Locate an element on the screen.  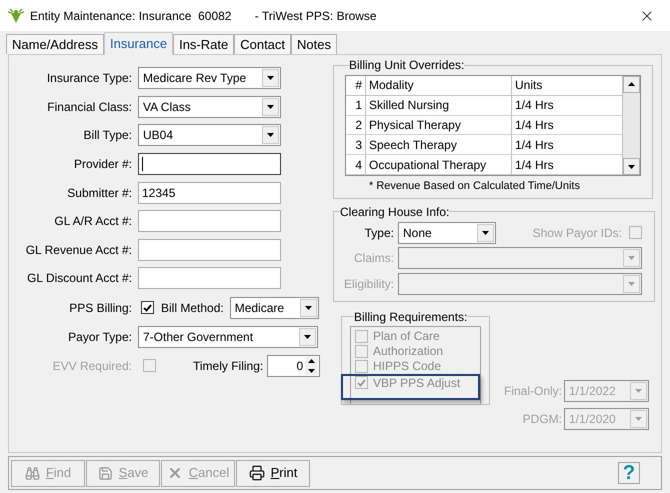
printer-icon is located at coordinates (256, 473).